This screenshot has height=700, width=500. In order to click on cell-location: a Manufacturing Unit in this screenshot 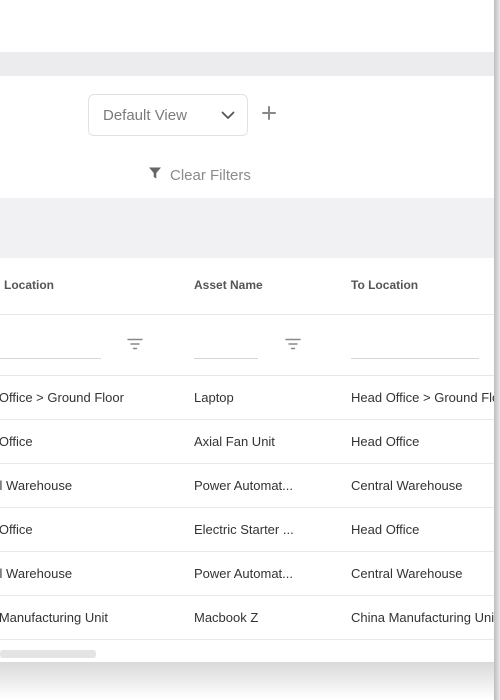, I will do `click(54, 617)`.